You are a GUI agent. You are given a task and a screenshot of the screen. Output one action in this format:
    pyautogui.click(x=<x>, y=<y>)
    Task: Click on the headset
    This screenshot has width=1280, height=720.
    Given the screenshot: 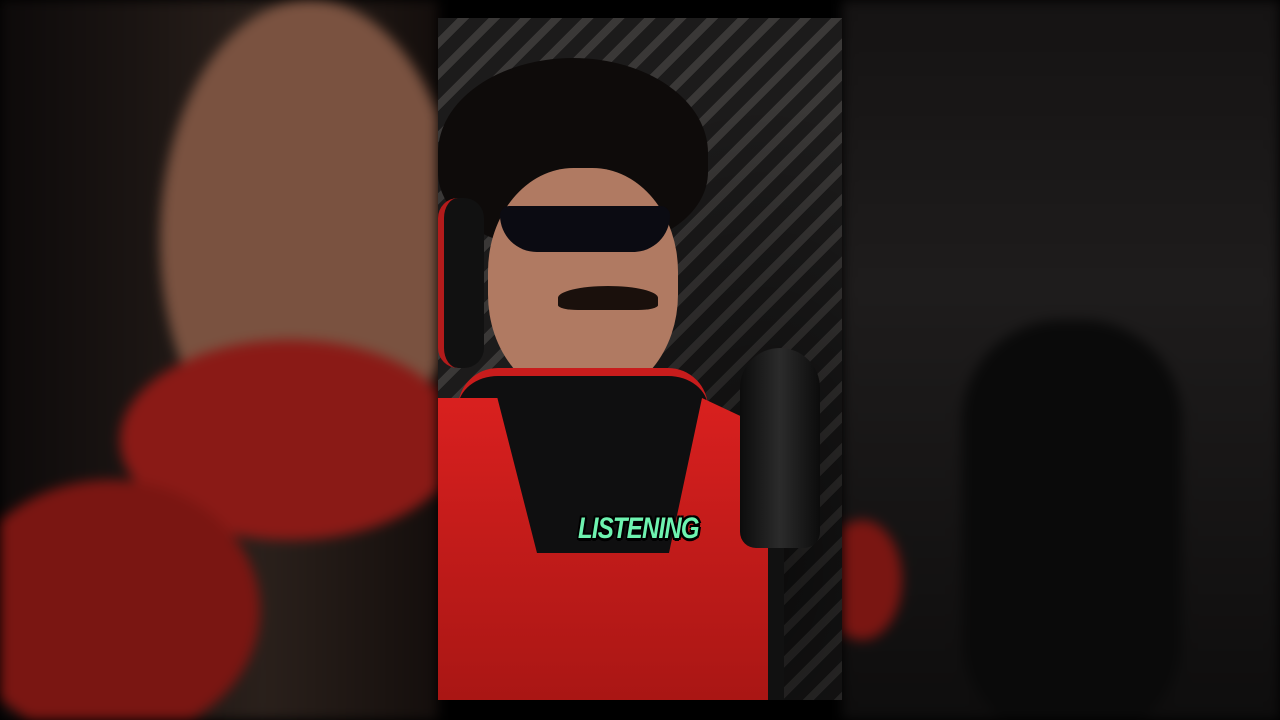 What is the action you would take?
    pyautogui.click(x=461, y=283)
    